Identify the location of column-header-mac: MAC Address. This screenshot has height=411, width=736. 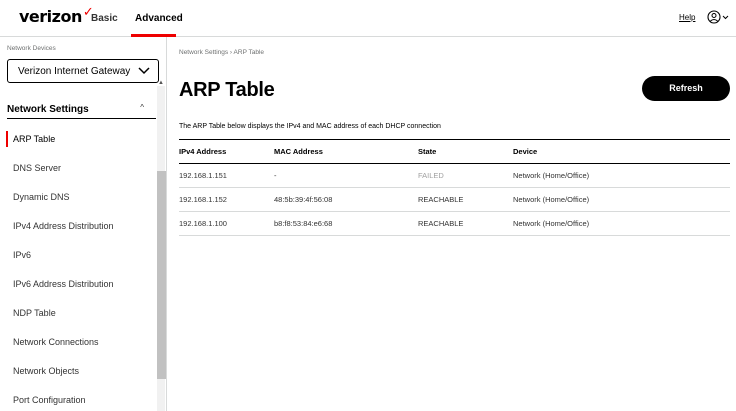
(346, 151).